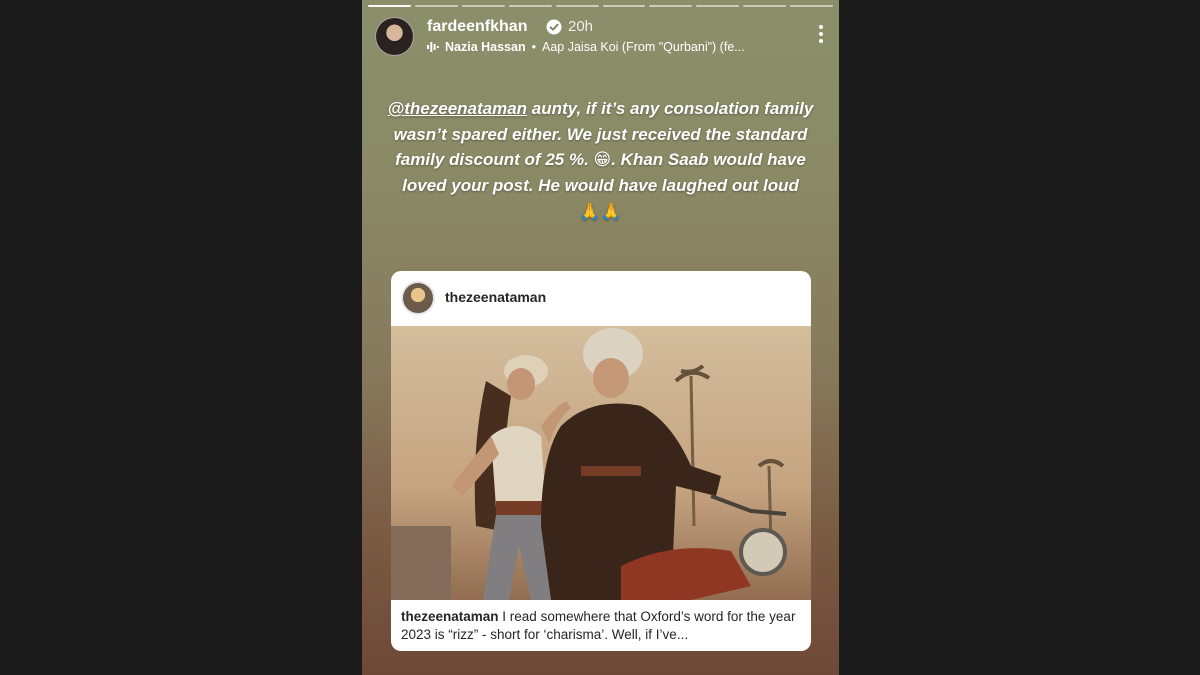  Describe the element at coordinates (601, 298) in the screenshot. I see `shared-post-header: thezeenataman` at that location.